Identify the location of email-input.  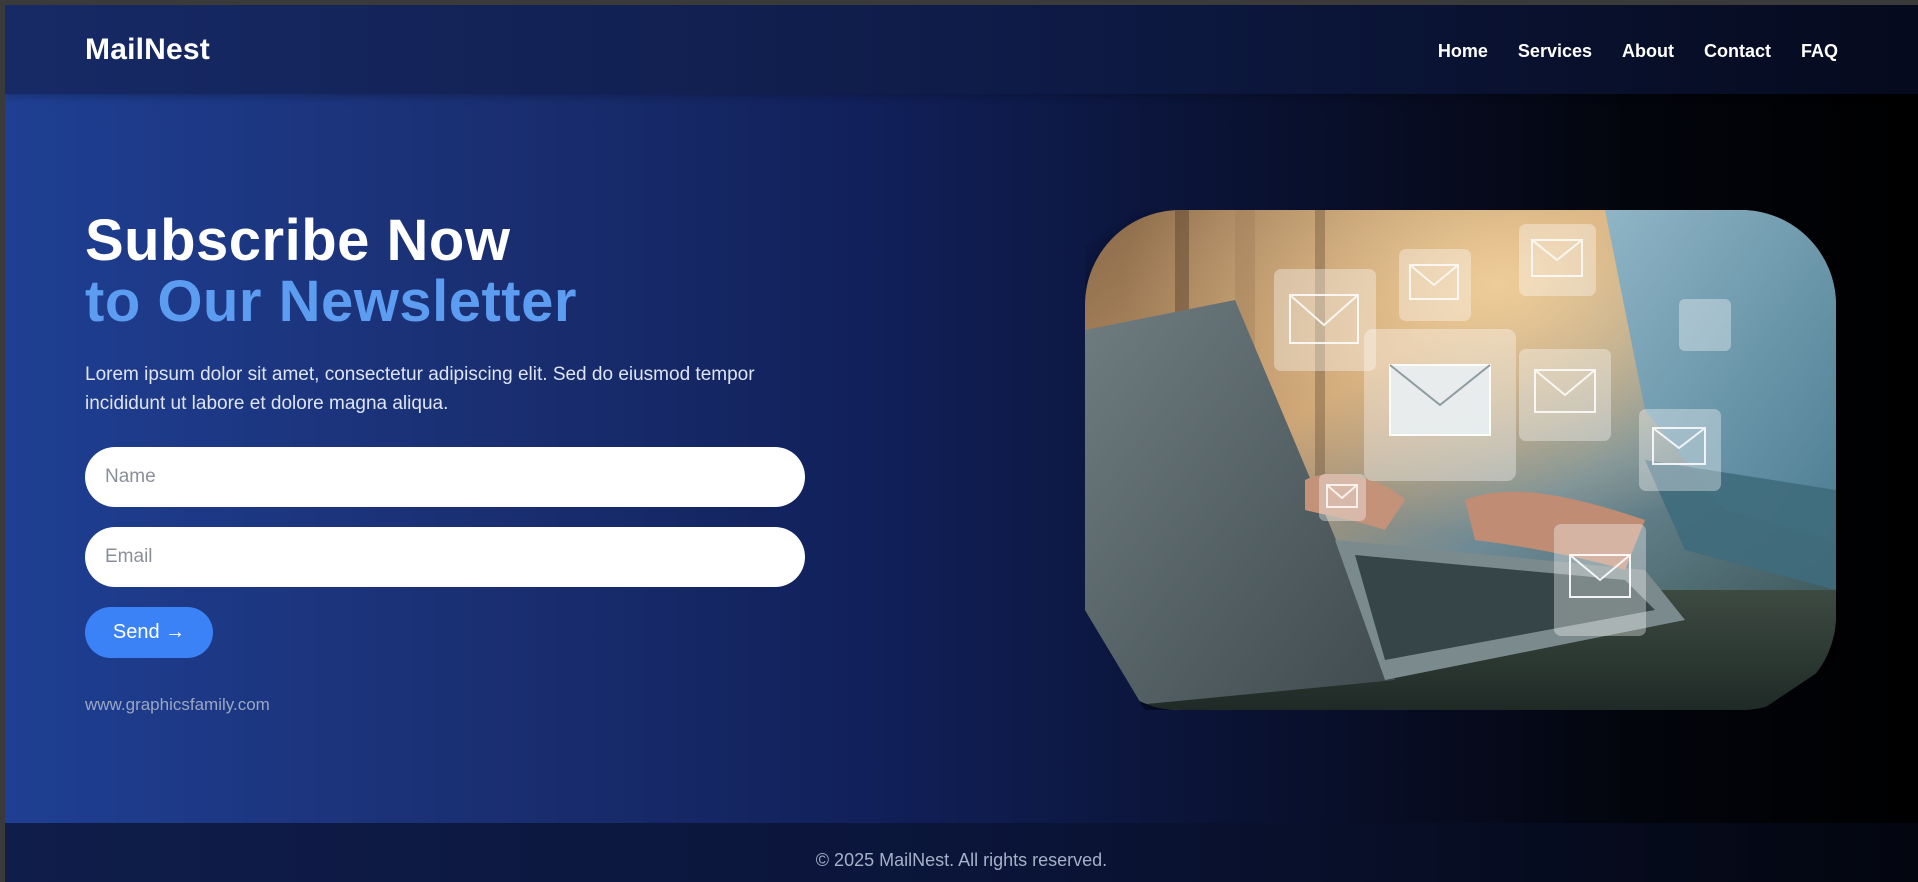
(445, 557).